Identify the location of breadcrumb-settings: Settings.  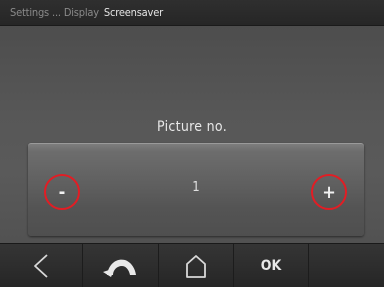
(29, 12).